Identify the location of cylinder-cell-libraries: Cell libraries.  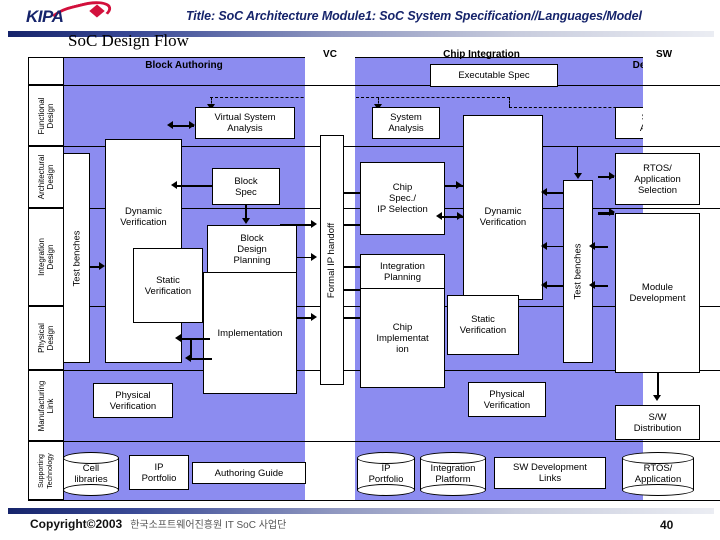
(91, 474).